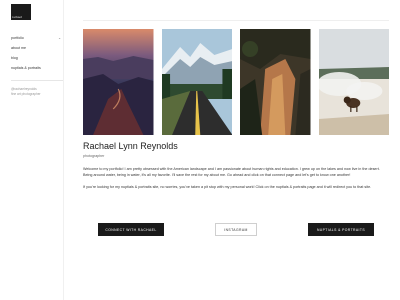 The height and width of the screenshot is (300, 400). Describe the element at coordinates (36, 58) in the screenshot. I see `nav-item-blog: blog` at that location.